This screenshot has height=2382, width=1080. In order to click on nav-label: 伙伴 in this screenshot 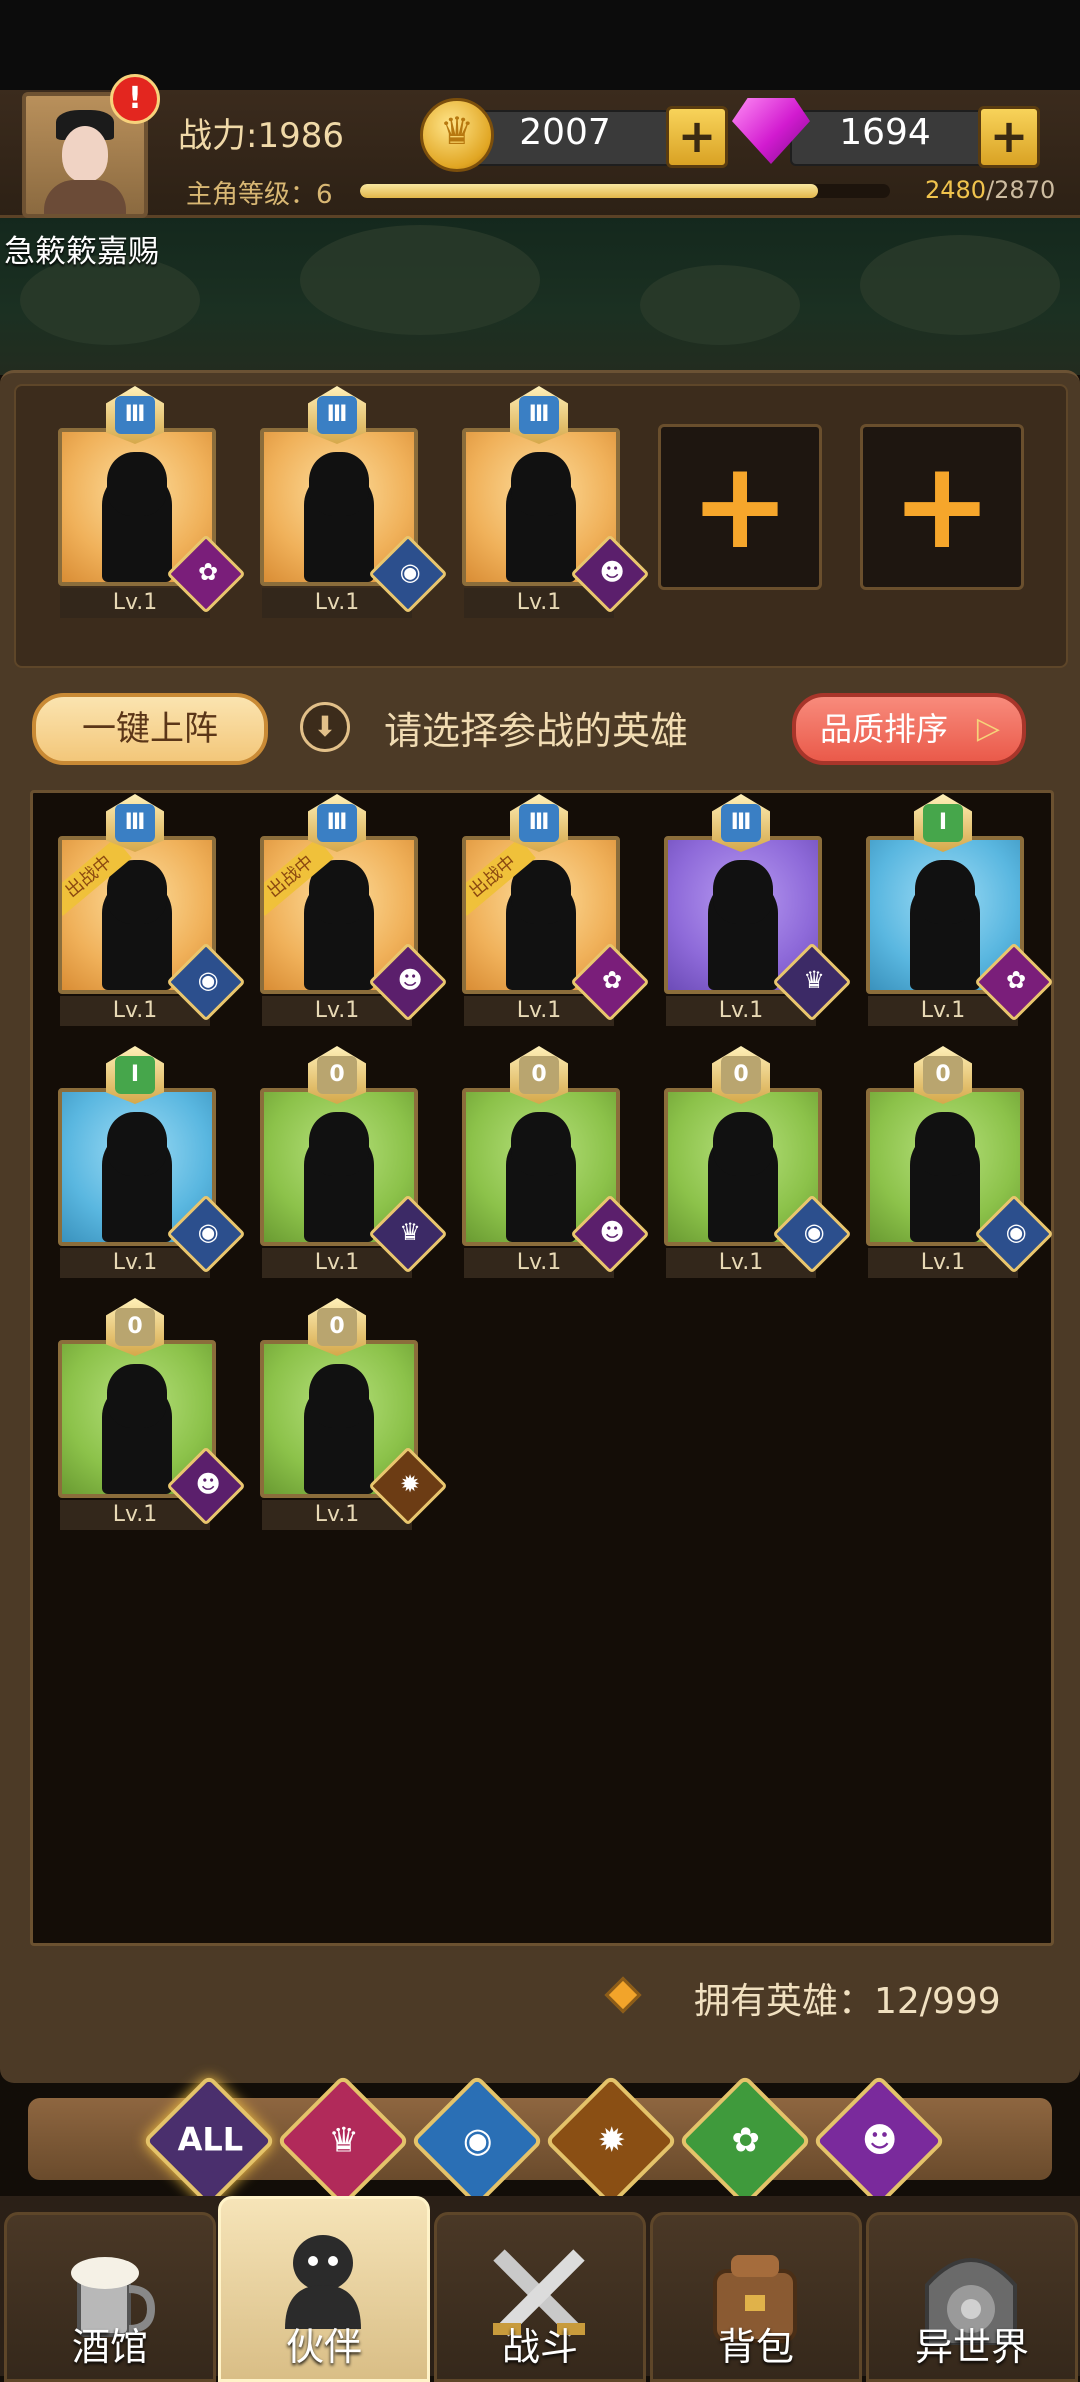, I will do `click(323, 2347)`.